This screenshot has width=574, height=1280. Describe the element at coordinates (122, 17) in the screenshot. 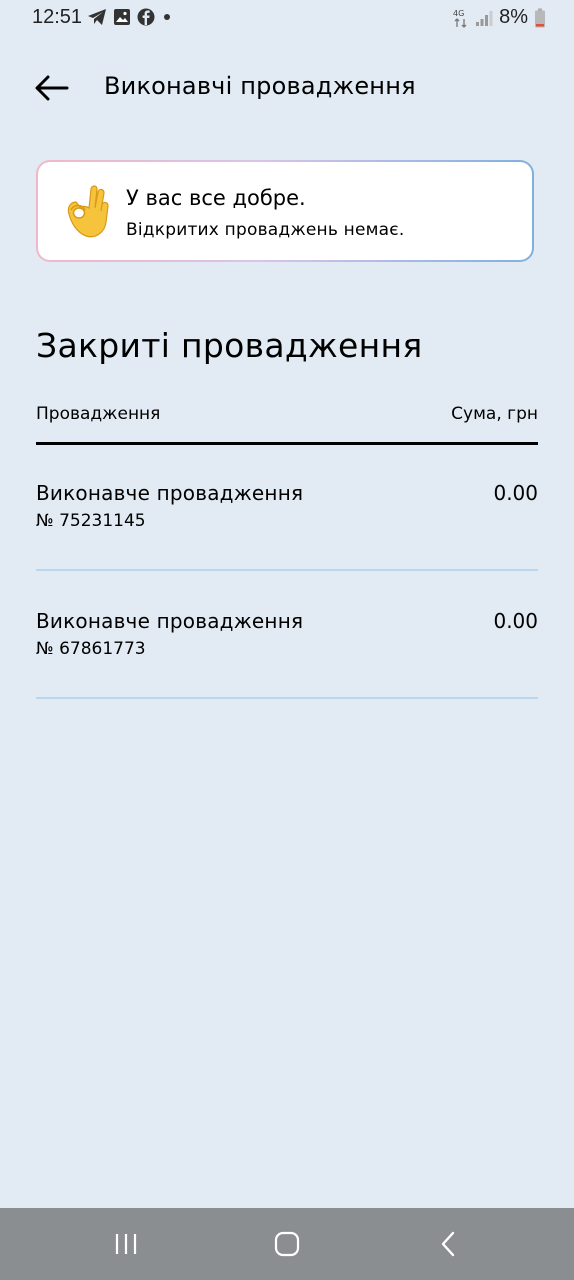

I see `gallery-icon` at that location.